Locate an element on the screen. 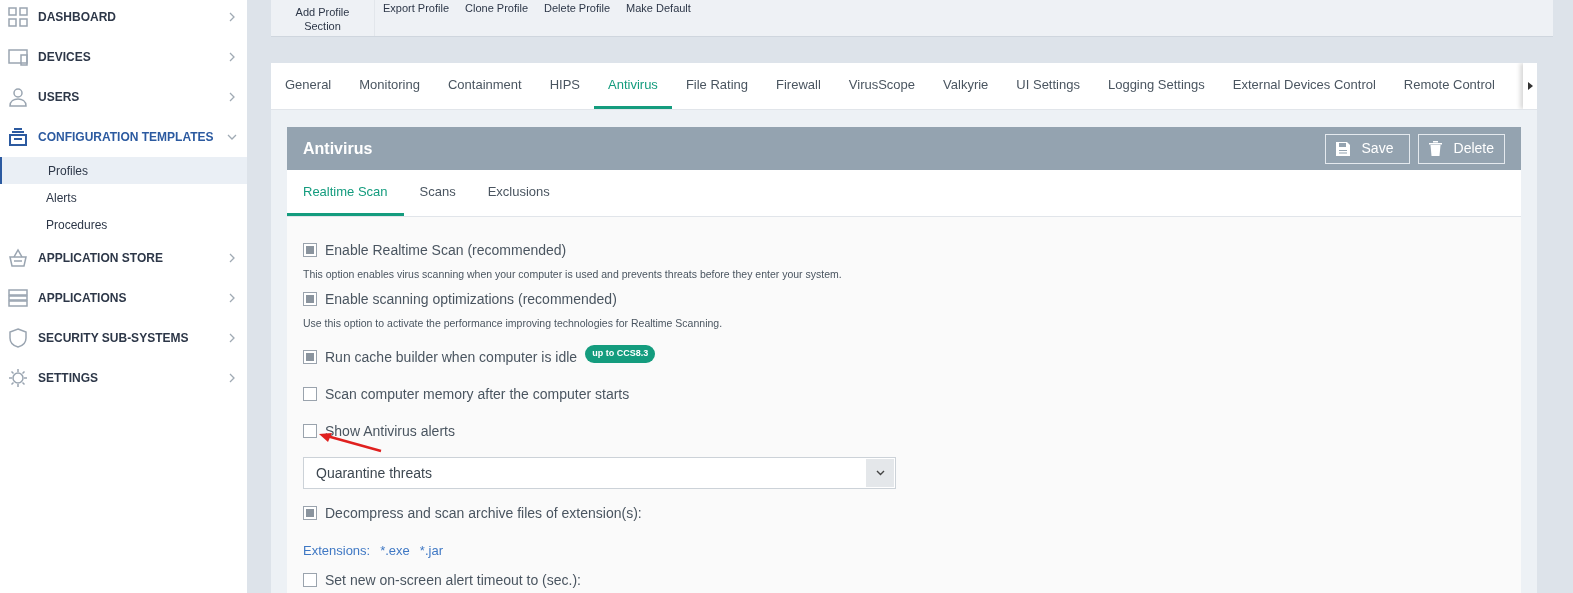 This screenshot has width=1573, height=593. tab: File Rating is located at coordinates (716, 86).